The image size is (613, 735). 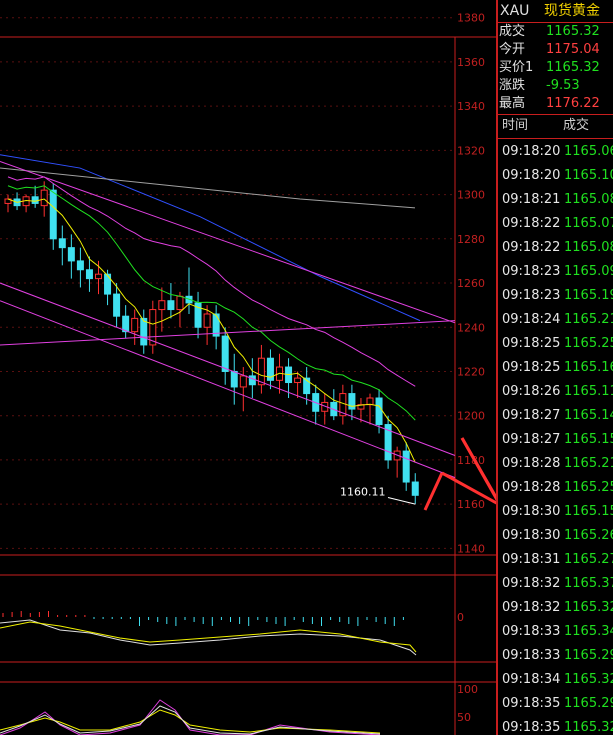 What do you see at coordinates (555, 488) in the screenshot?
I see `tick-row: 09:18:28 1165.25` at bounding box center [555, 488].